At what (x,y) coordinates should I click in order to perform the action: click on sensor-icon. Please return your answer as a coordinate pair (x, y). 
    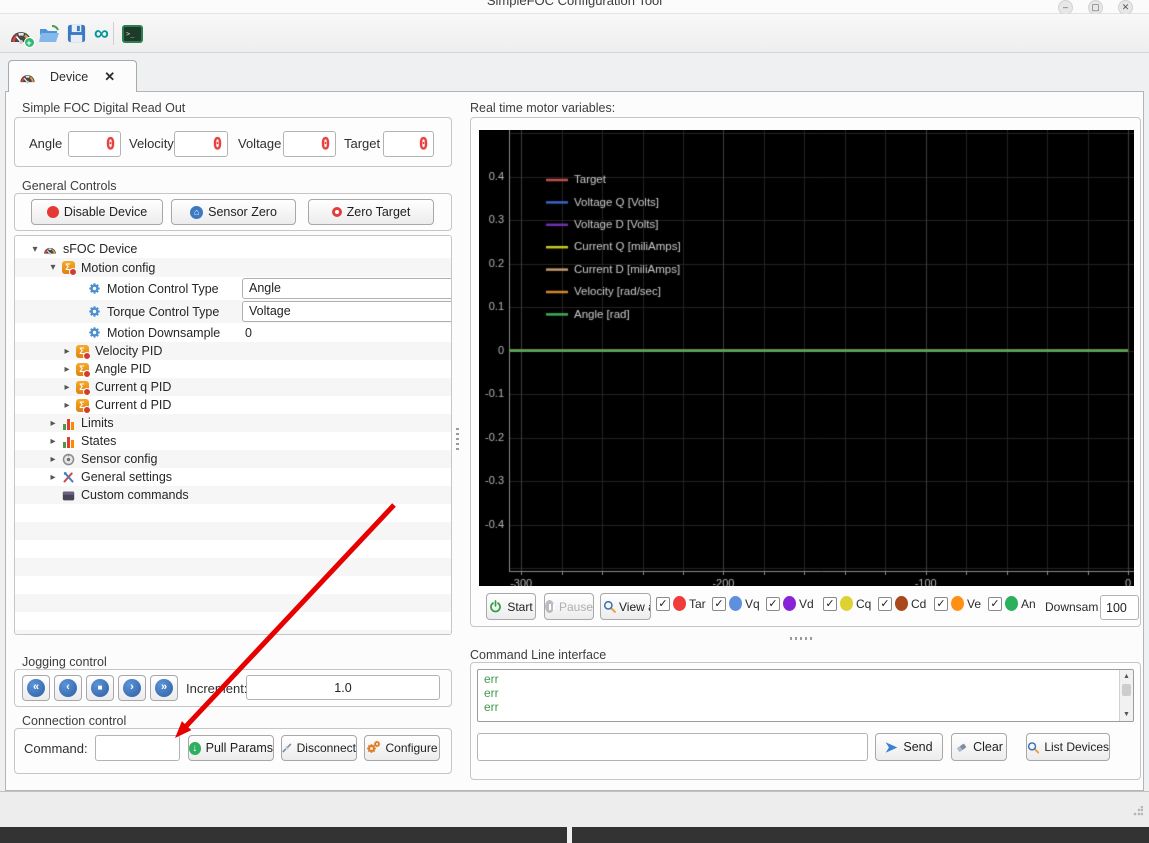
    Looking at the image, I should click on (68, 459).